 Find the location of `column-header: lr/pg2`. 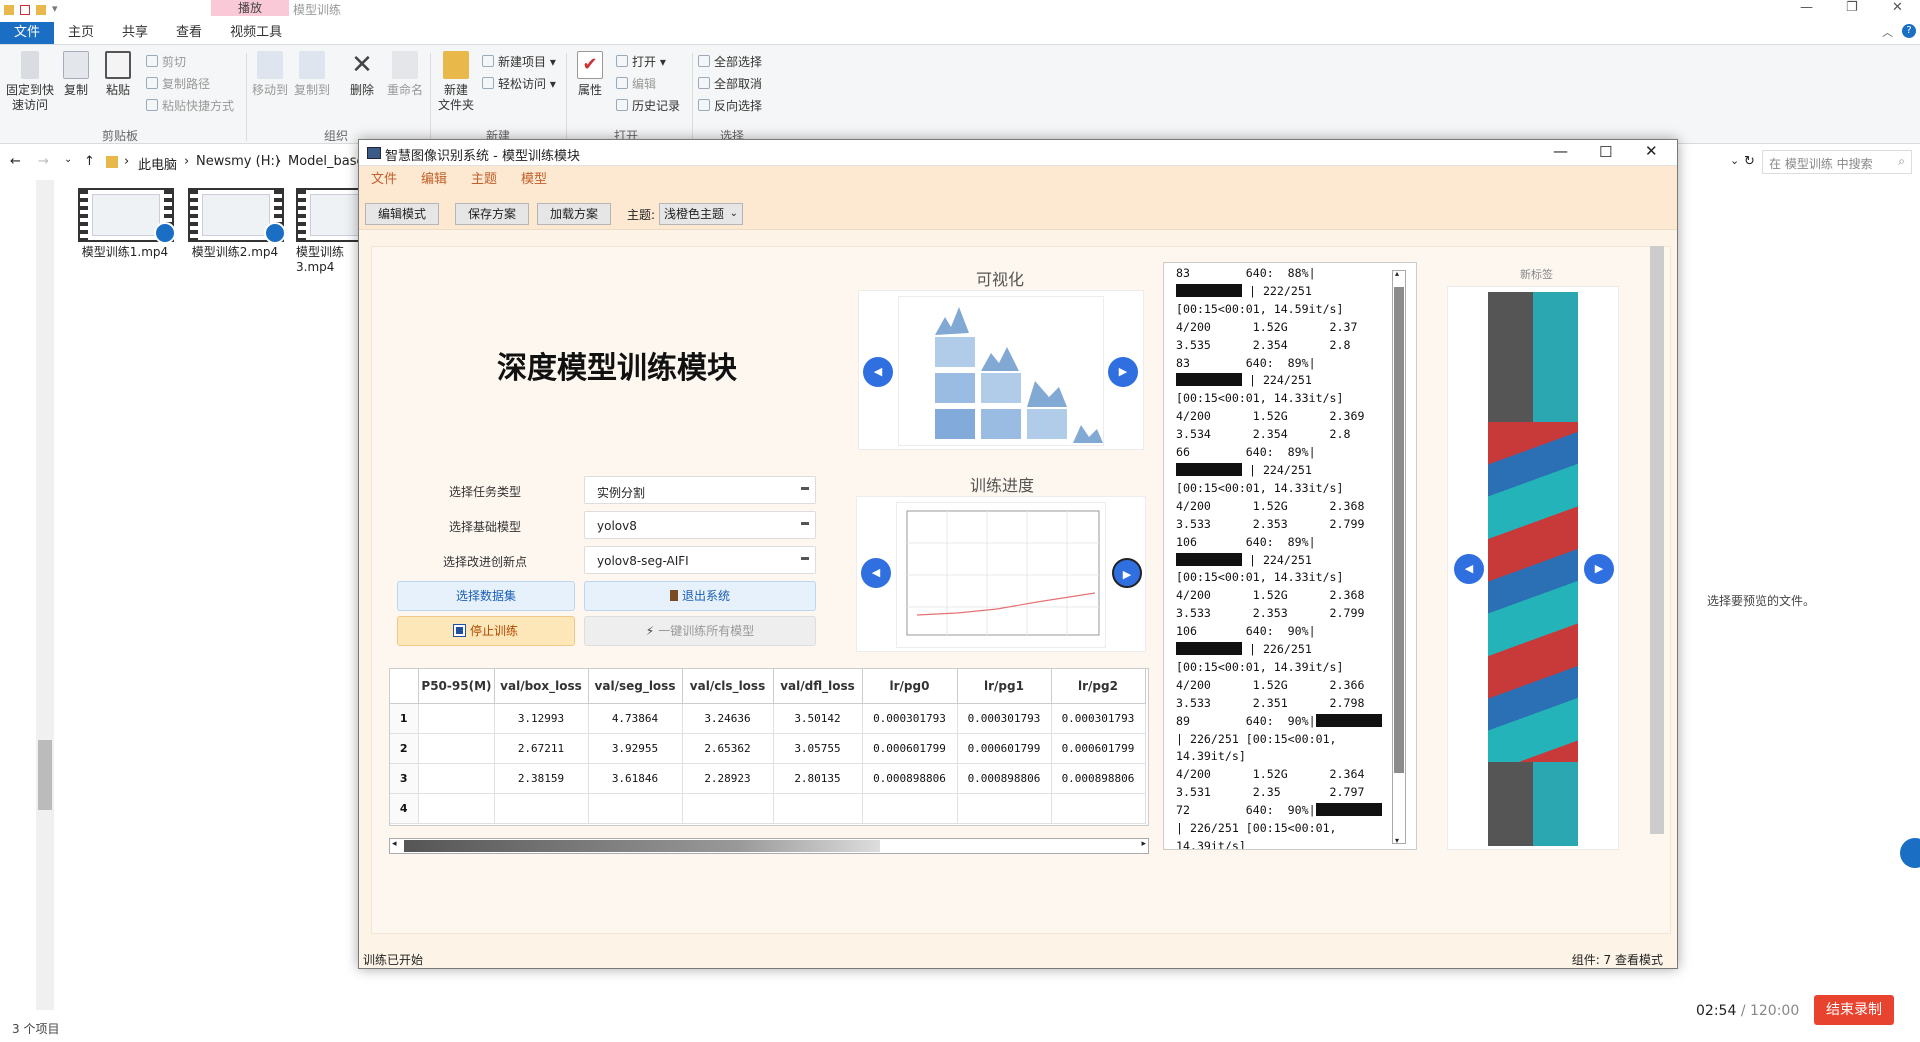

column-header: lr/pg2 is located at coordinates (1098, 686).